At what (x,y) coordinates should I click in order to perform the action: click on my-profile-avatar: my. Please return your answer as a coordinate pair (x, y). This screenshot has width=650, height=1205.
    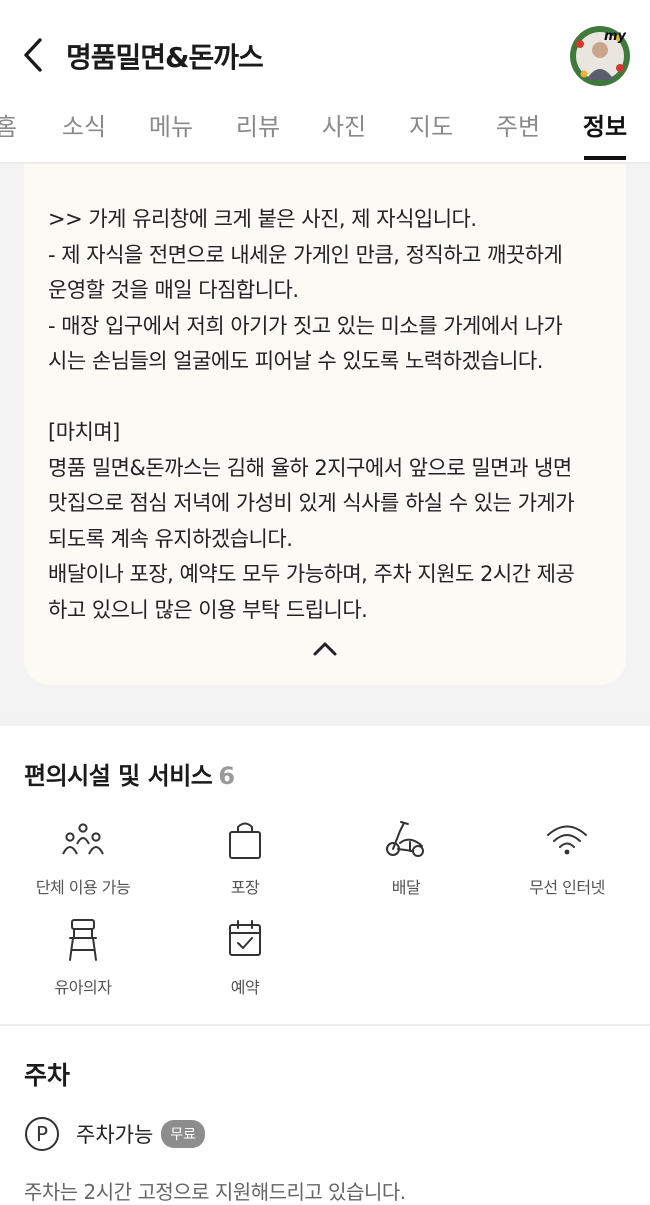
    Looking at the image, I should click on (600, 56).